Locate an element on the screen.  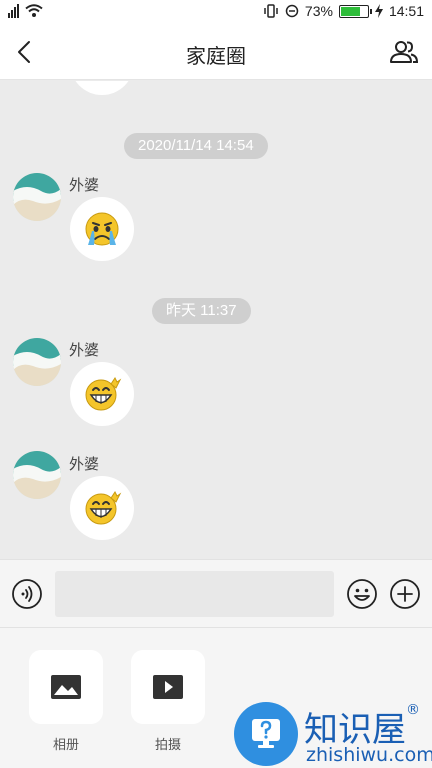
status-bar: 73% 14:51 is located at coordinates (216, 13).